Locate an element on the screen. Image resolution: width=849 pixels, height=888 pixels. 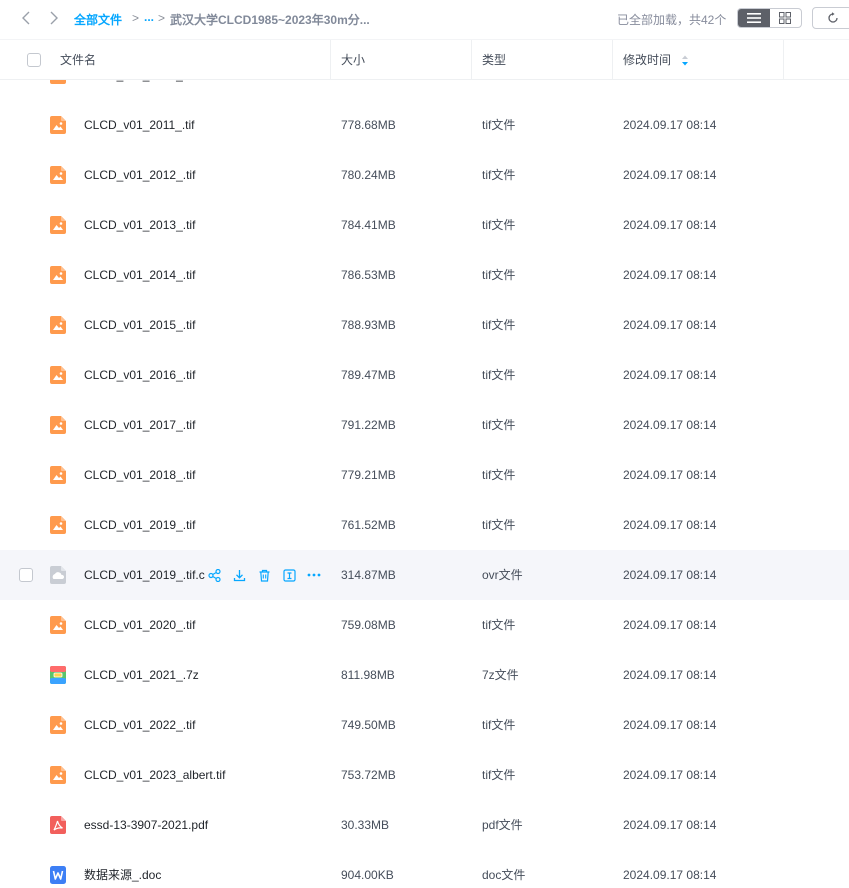
file-size: 753.72MB is located at coordinates (368, 775).